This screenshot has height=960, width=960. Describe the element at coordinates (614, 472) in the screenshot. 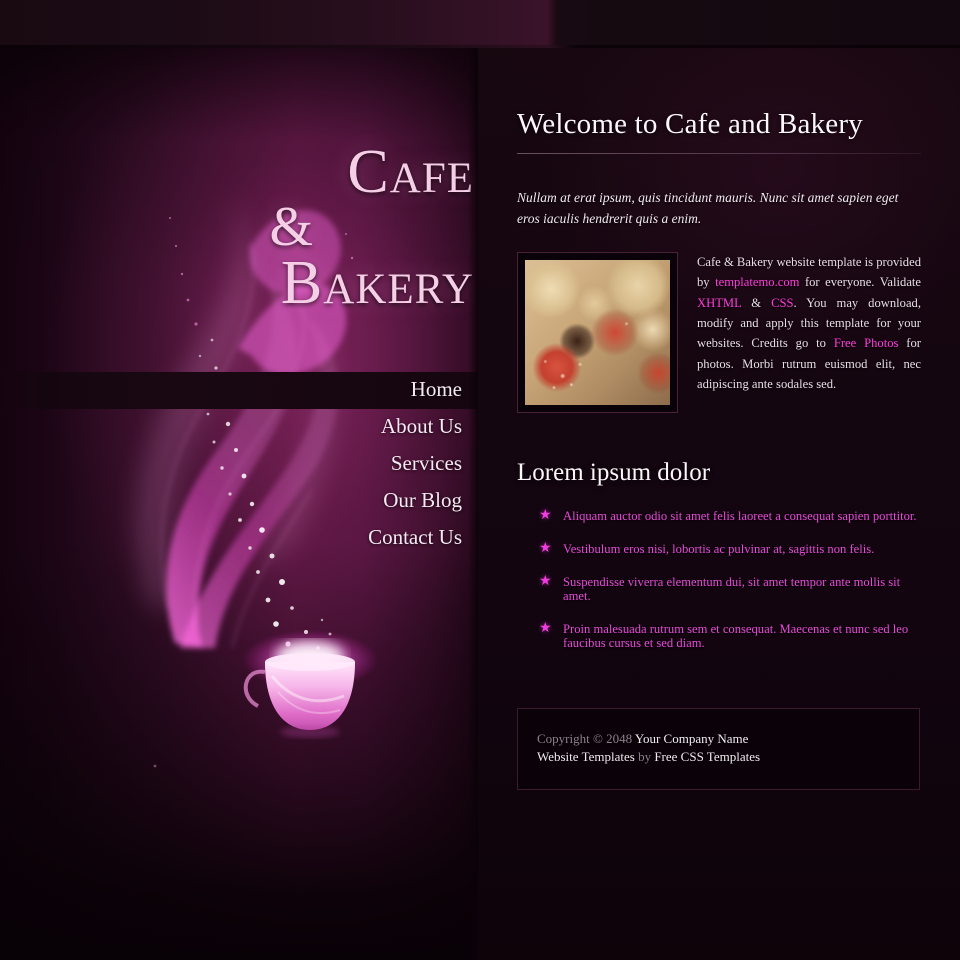

I see `section-title: Lorem ipsum dolor` at that location.